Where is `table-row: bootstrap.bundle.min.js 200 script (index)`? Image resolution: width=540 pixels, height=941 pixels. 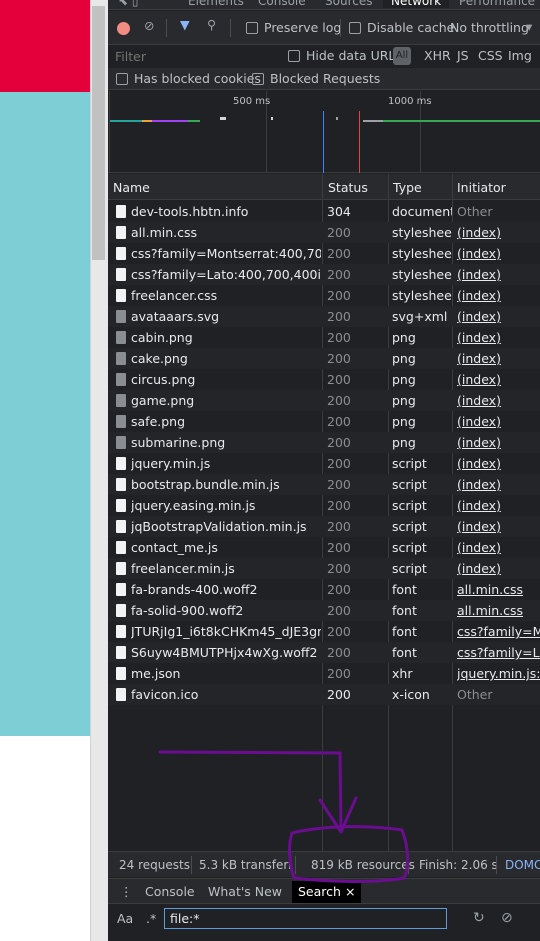 table-row: bootstrap.bundle.min.js 200 script (index) is located at coordinates (324, 484).